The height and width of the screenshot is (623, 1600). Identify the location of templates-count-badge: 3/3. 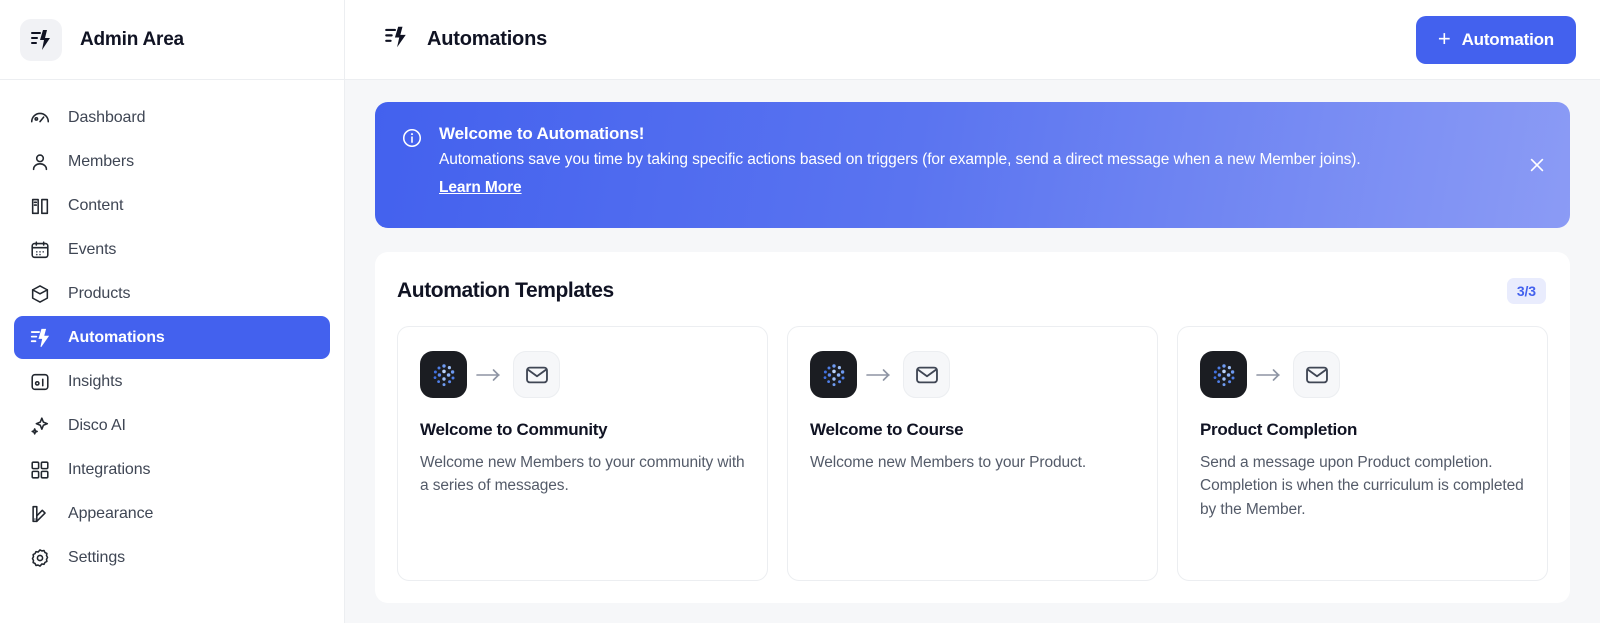
(1526, 291).